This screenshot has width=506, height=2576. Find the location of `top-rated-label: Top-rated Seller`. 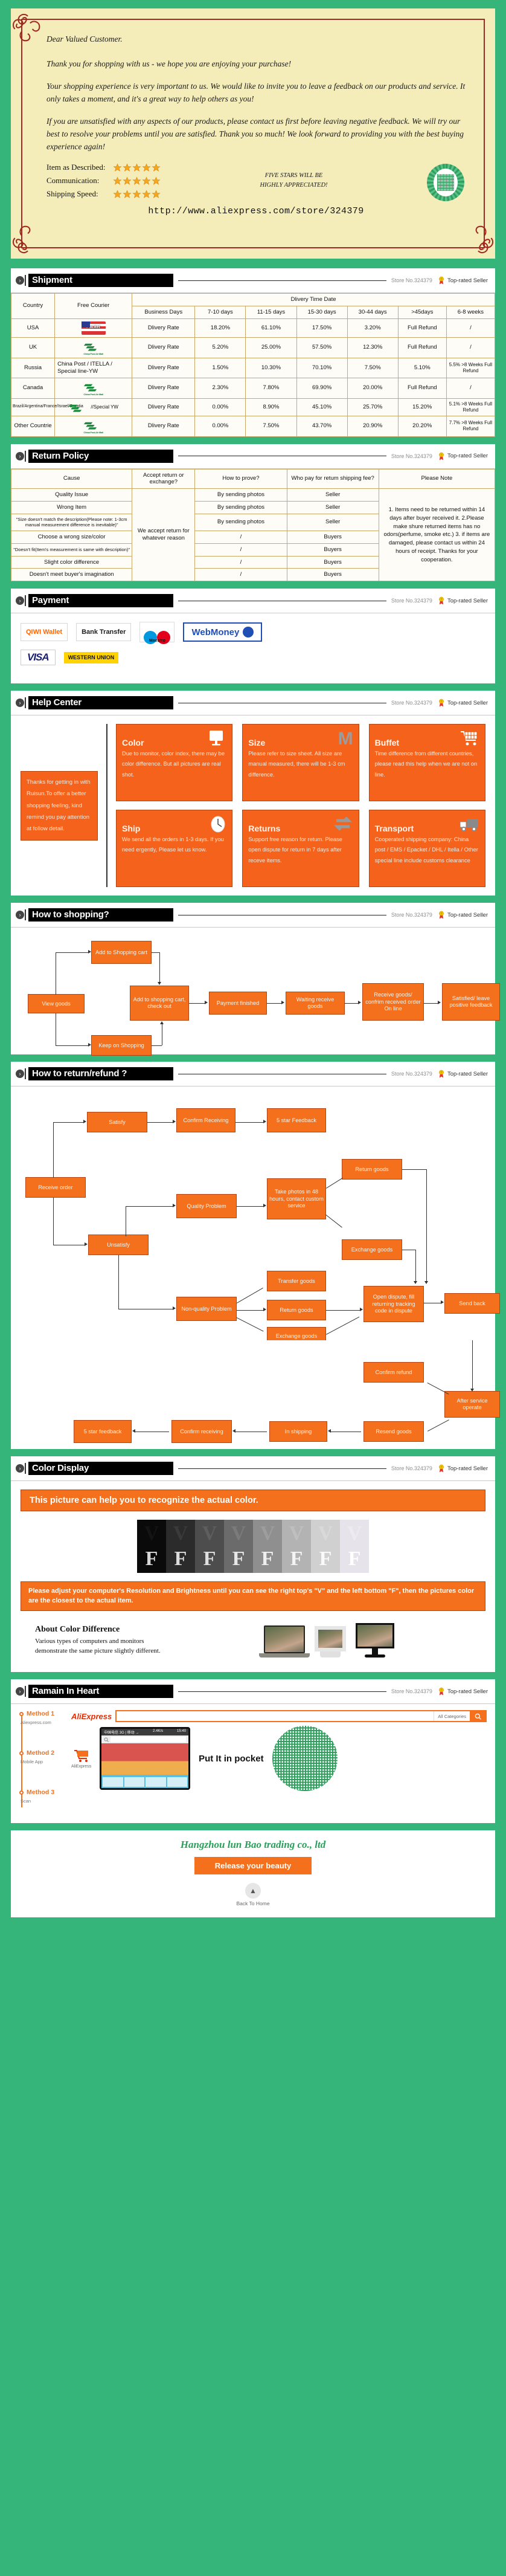

top-rated-label: Top-rated Seller is located at coordinates (467, 281).